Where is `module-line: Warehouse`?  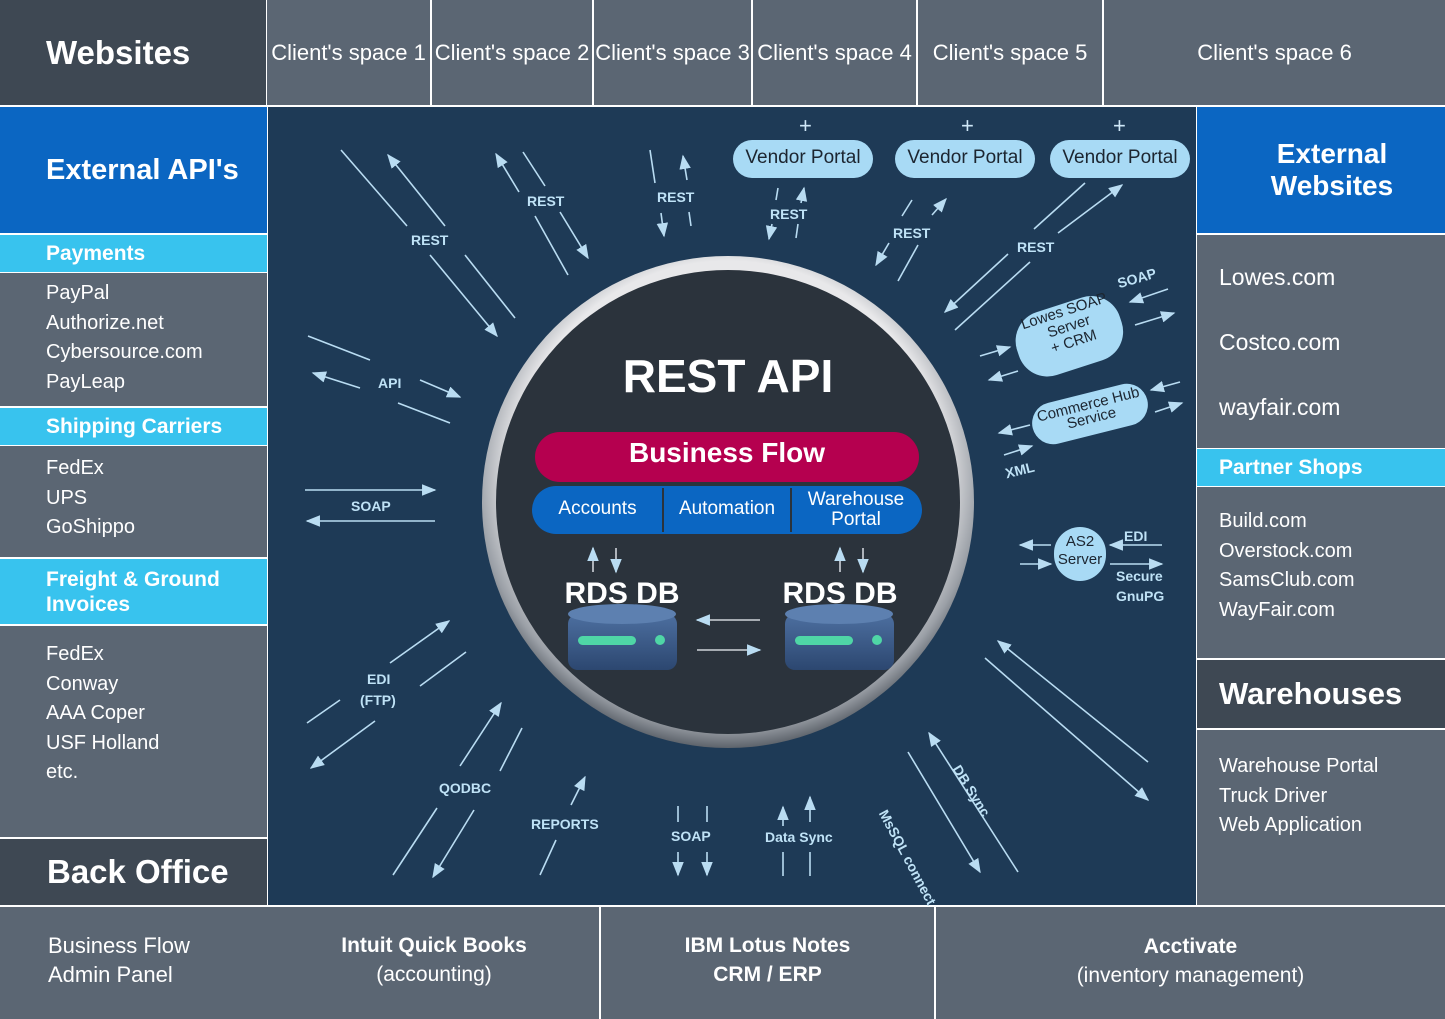
module-line: Warehouse is located at coordinates (856, 499).